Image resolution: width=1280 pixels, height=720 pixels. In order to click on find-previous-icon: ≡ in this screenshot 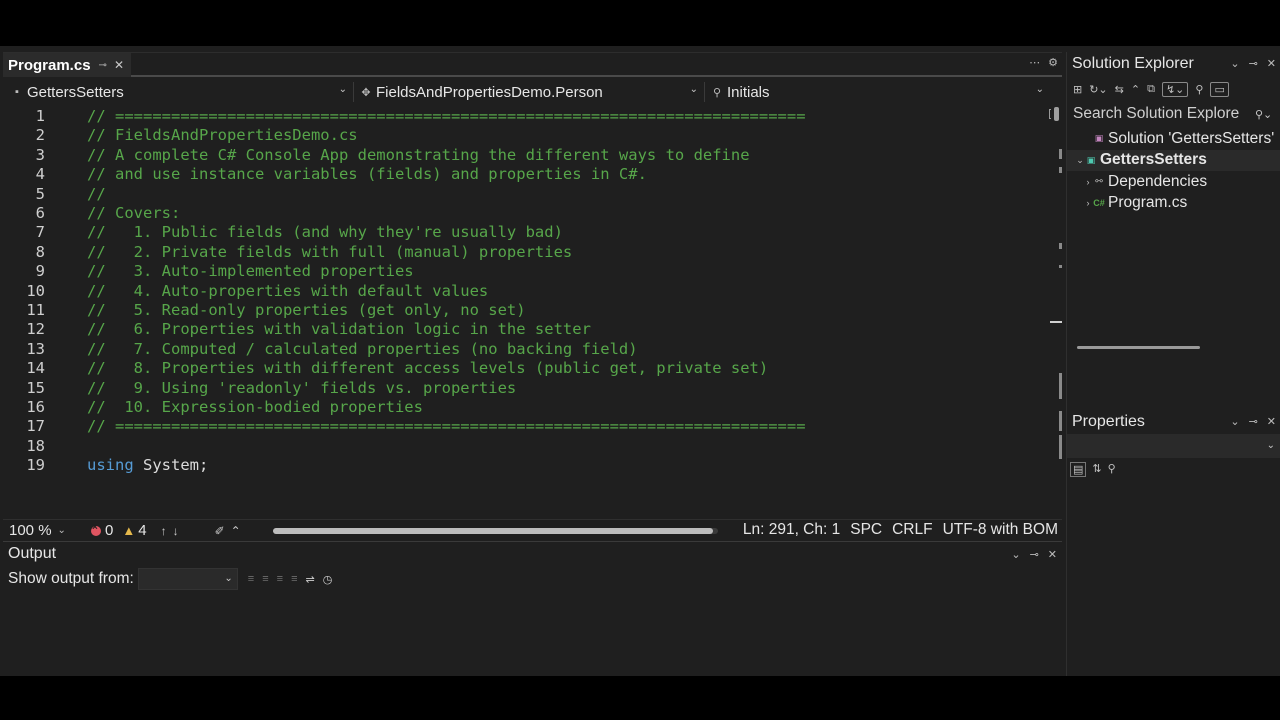, I will do `click(251, 579)`.